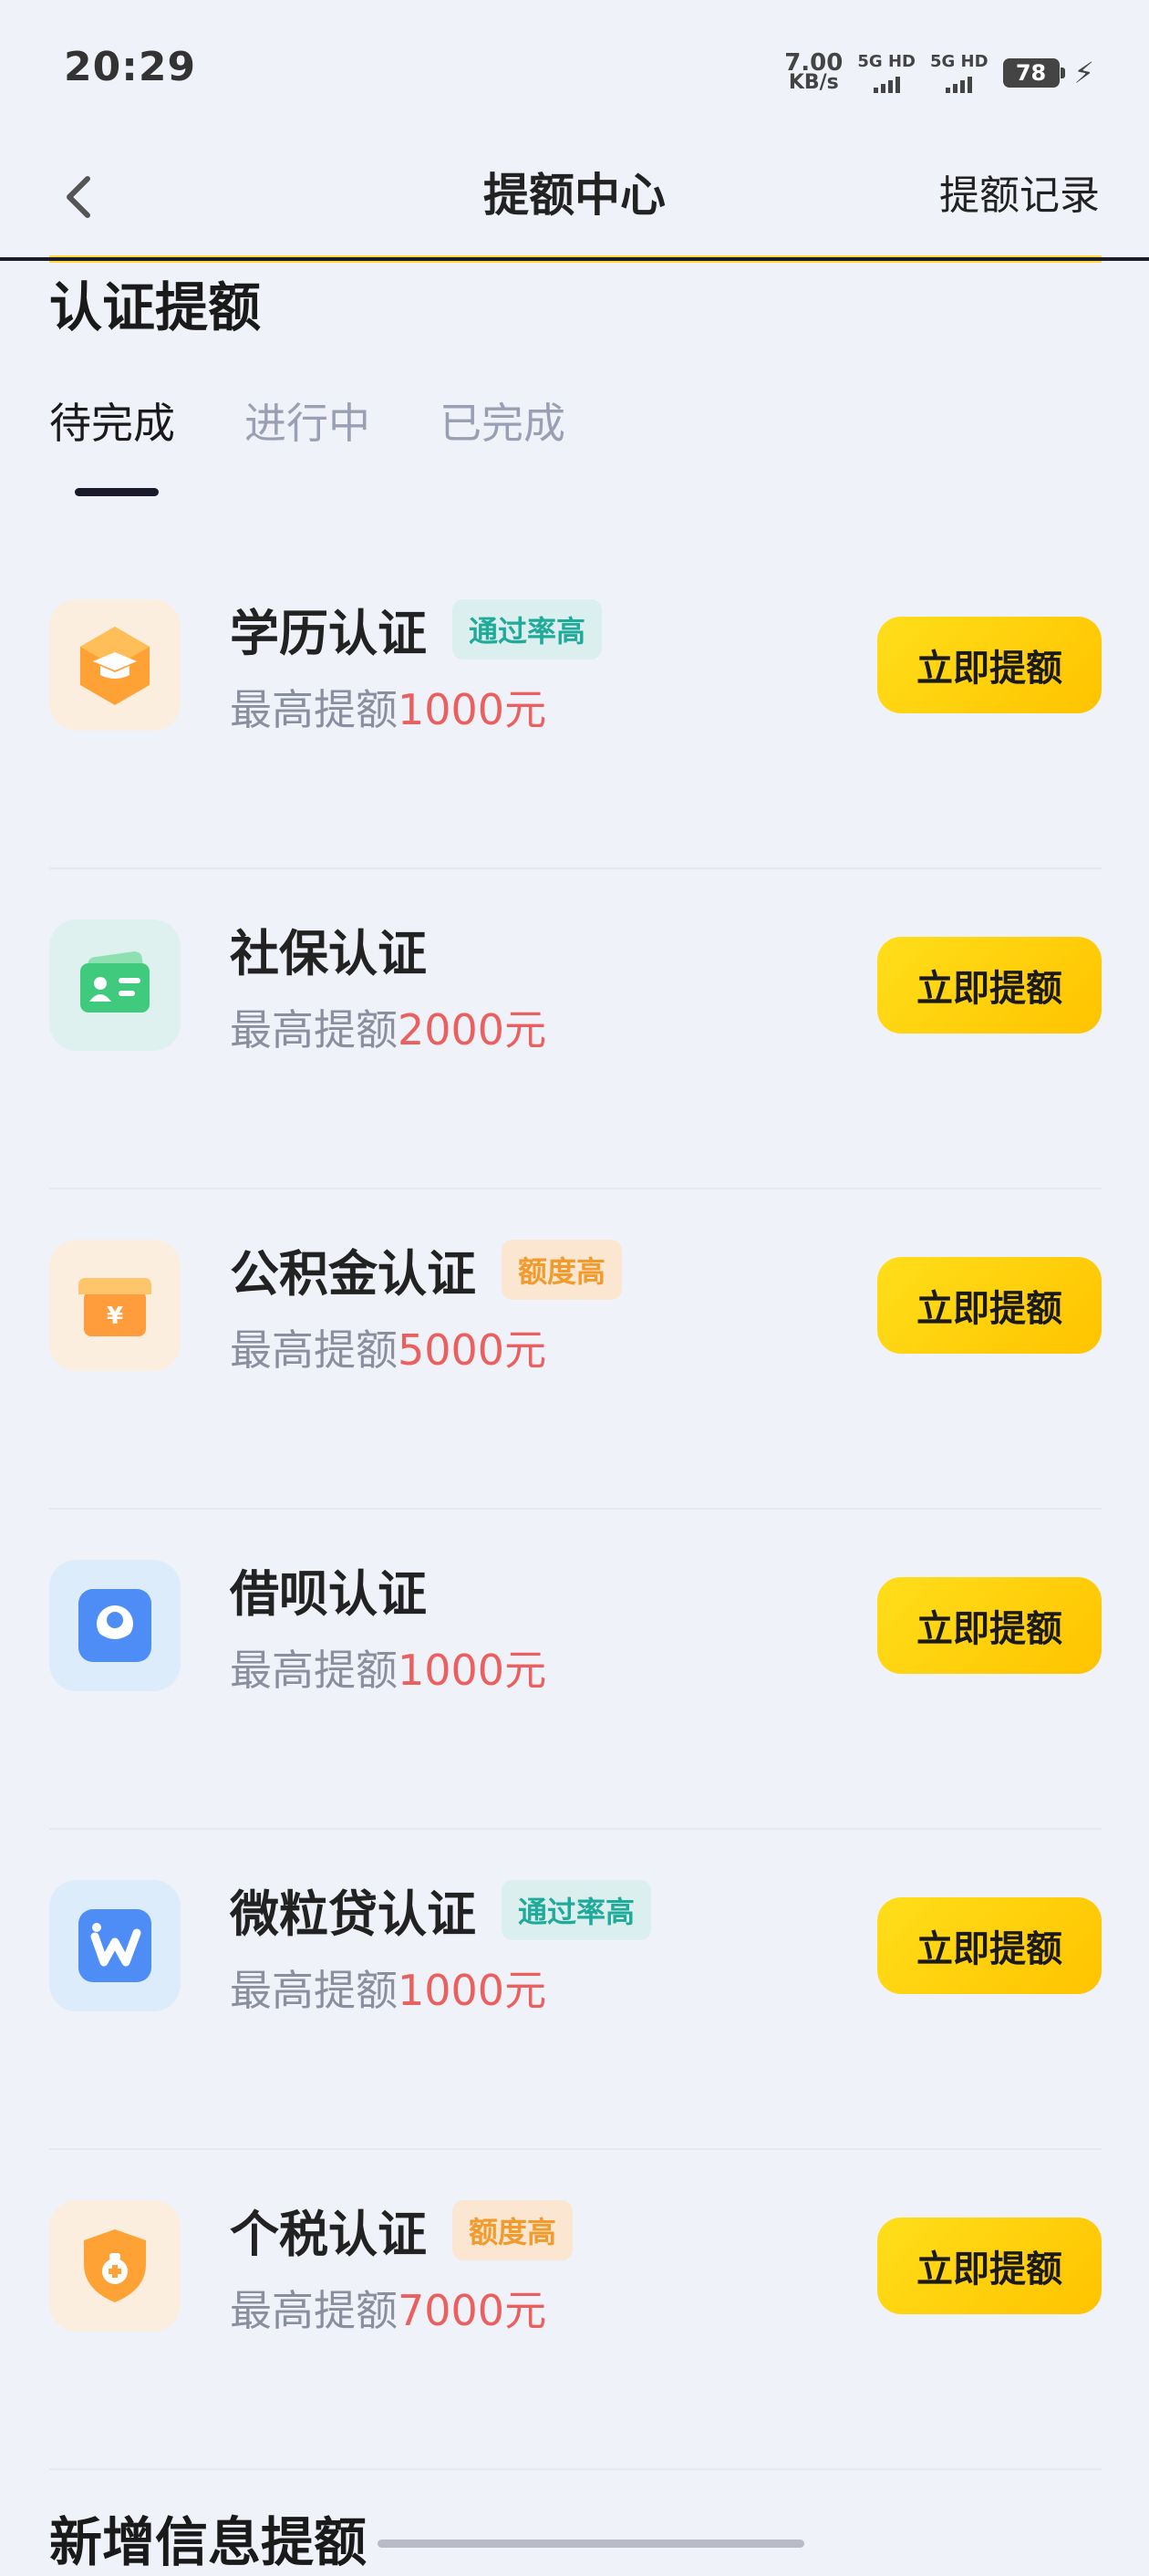 The width and height of the screenshot is (1149, 2576). I want to click on network-speed: 7.00 KB/s, so click(814, 71).